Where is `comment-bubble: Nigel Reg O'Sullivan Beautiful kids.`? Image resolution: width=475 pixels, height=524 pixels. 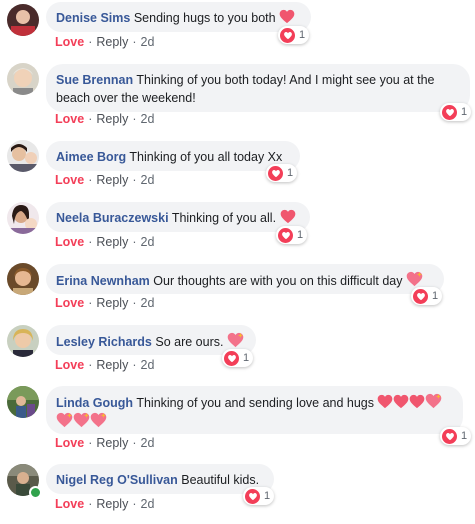
comment-bubble: Nigel Reg O'Sullivan Beautiful kids. is located at coordinates (160, 479).